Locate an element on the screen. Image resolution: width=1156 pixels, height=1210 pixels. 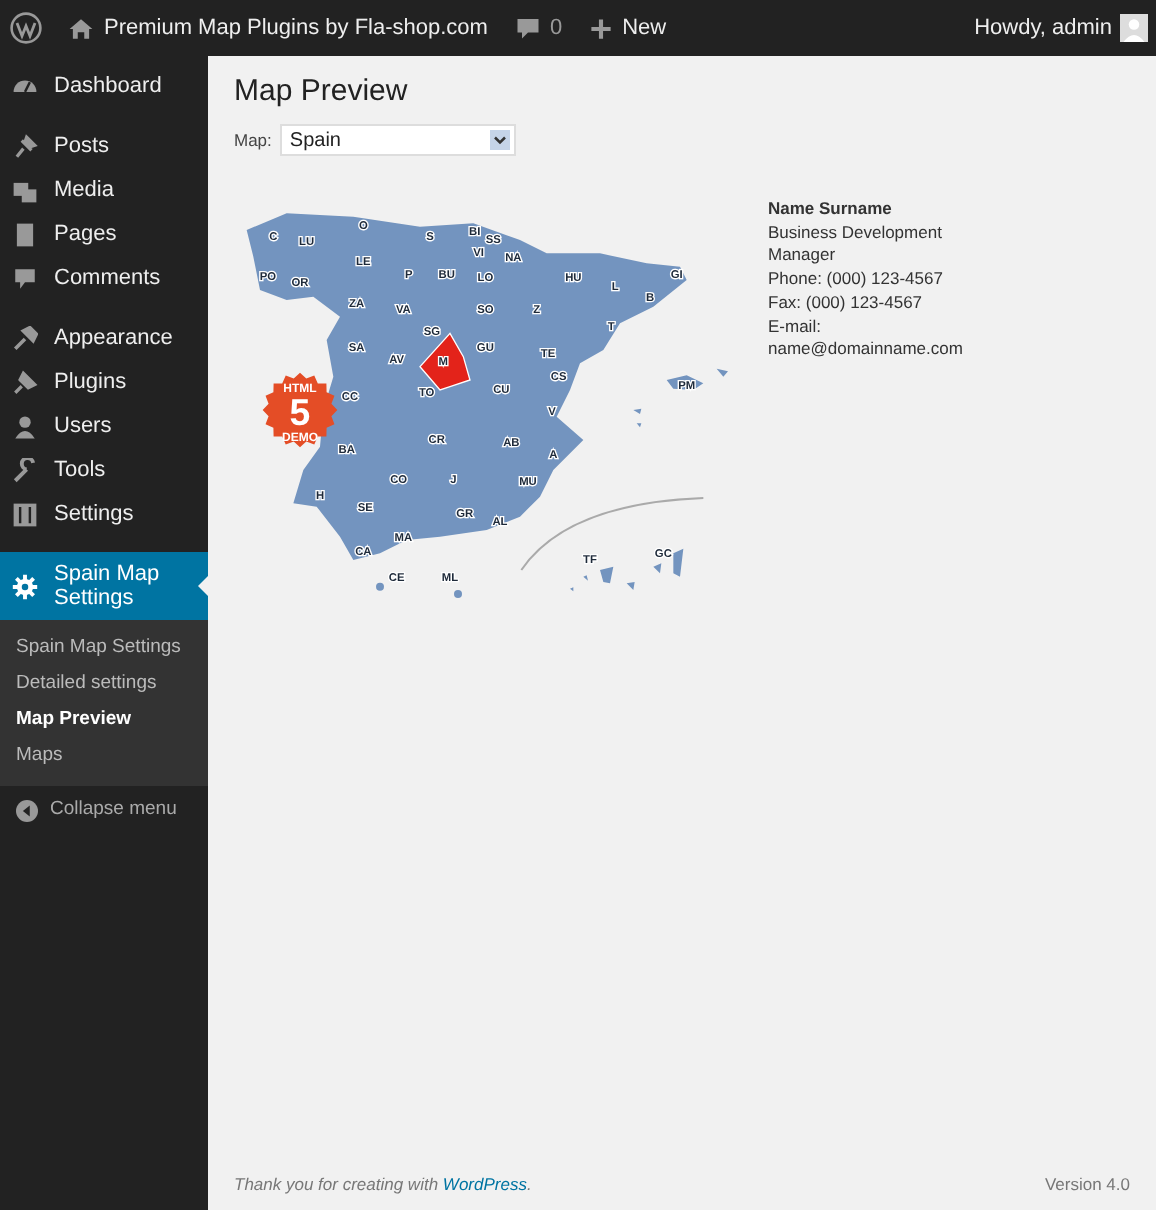
contact-text: Phone: (000) 123-4567 is located at coordinates (856, 280).